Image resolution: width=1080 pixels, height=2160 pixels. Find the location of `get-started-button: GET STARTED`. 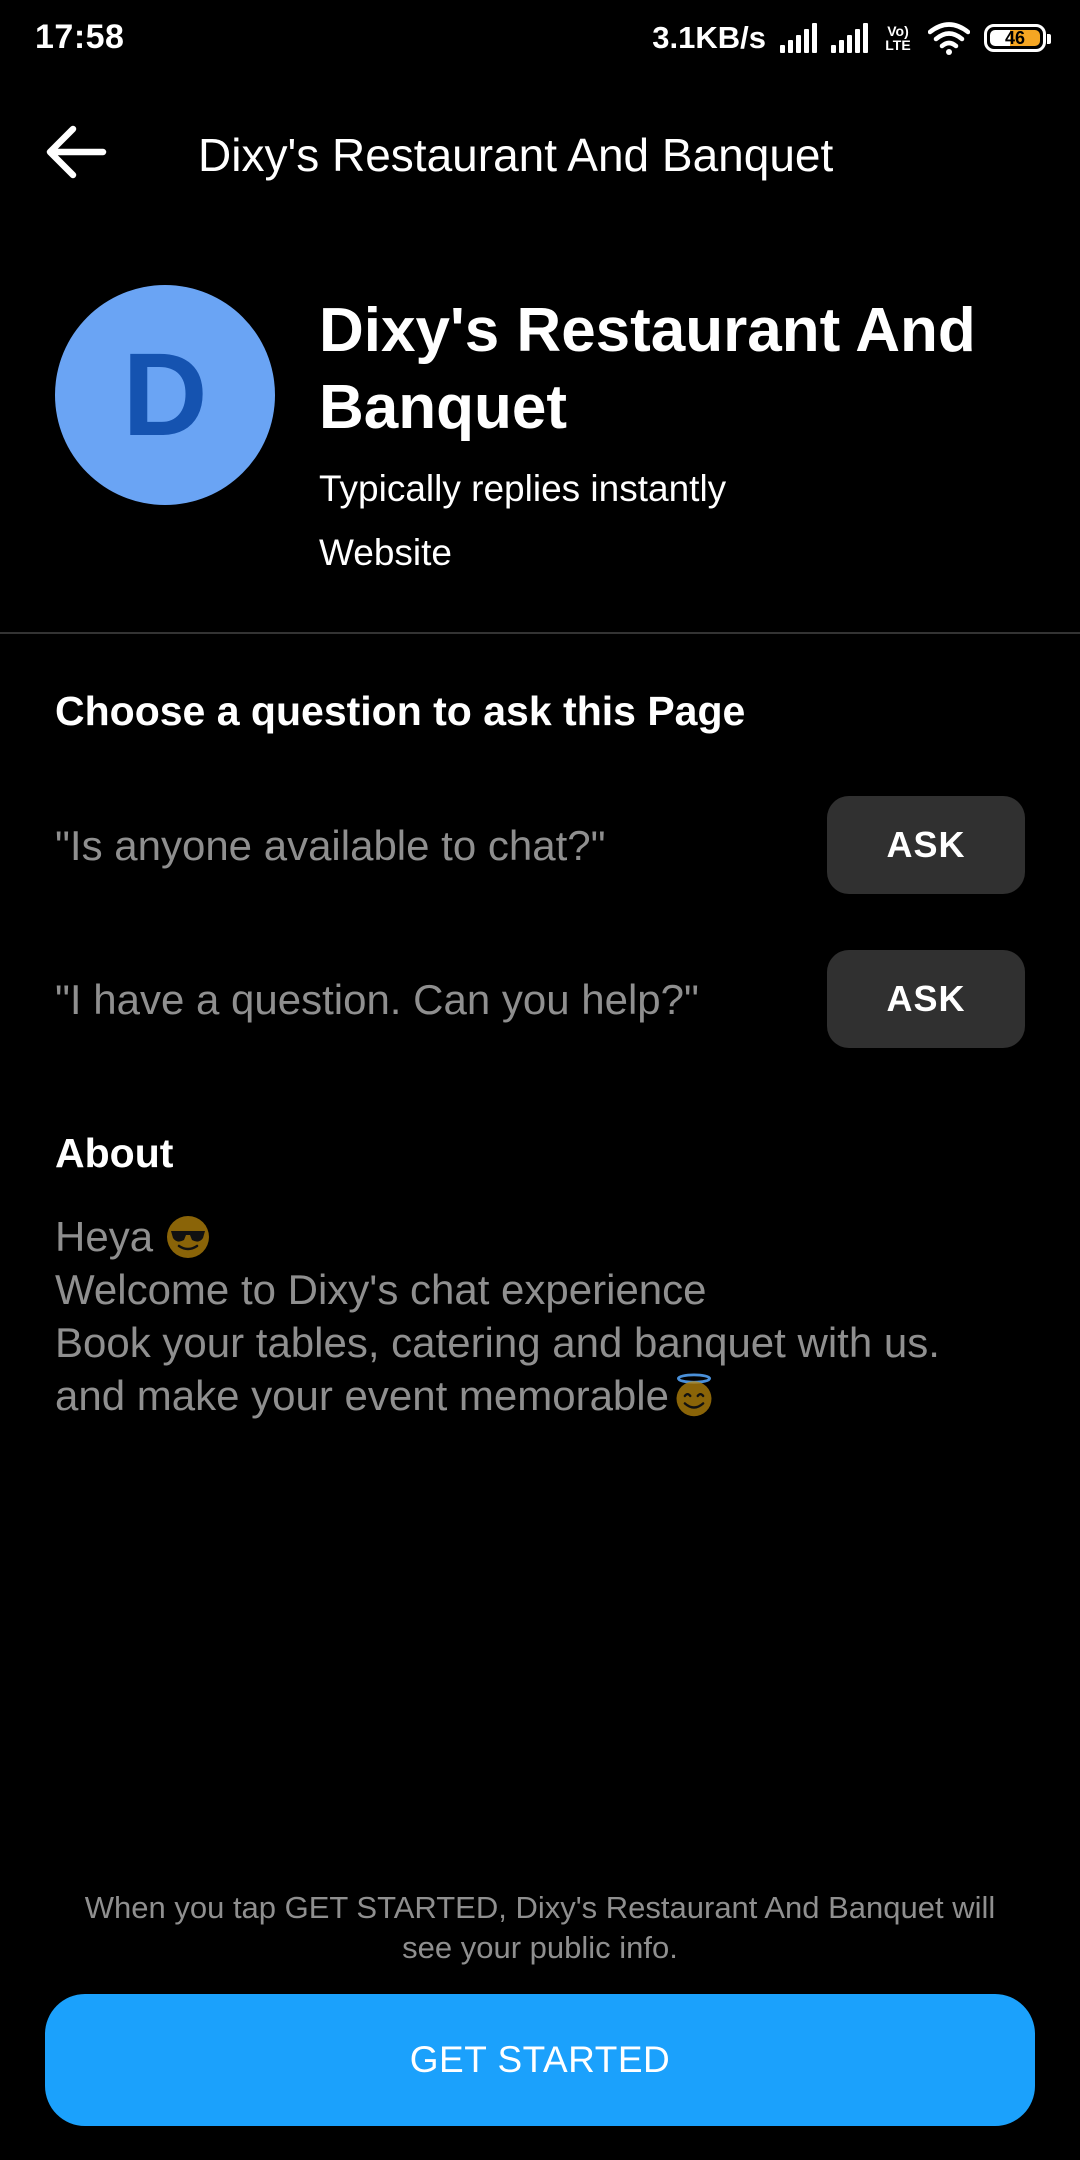

get-started-button: GET STARTED is located at coordinates (540, 2060).